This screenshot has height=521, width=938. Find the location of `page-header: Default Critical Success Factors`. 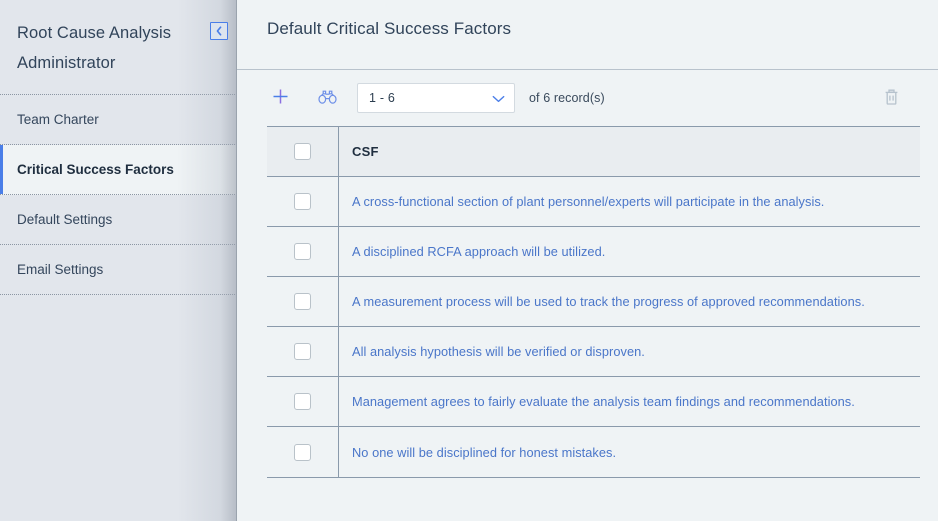

page-header: Default Critical Success Factors is located at coordinates (587, 35).